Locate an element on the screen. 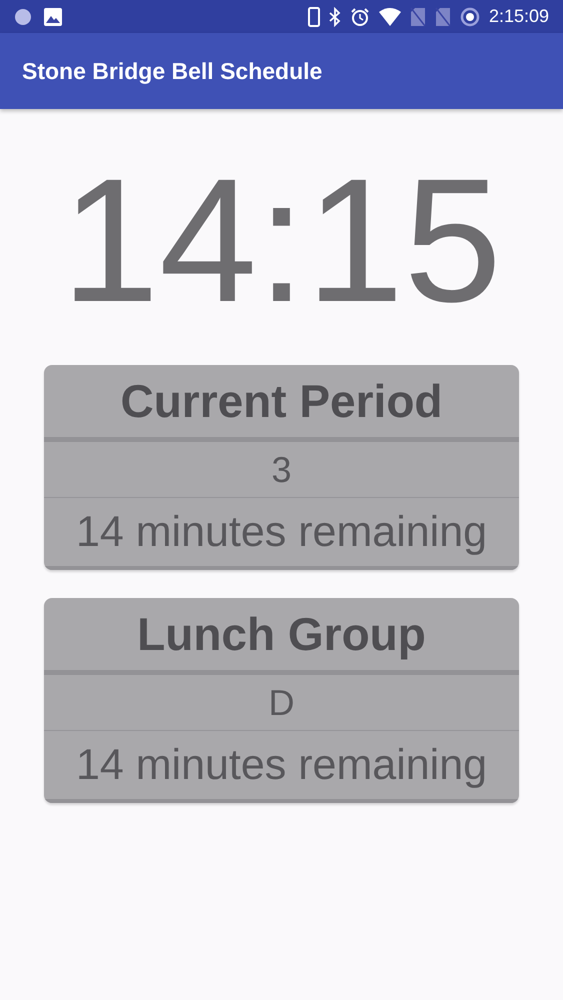  status-time: 2:15:09 is located at coordinates (518, 16).